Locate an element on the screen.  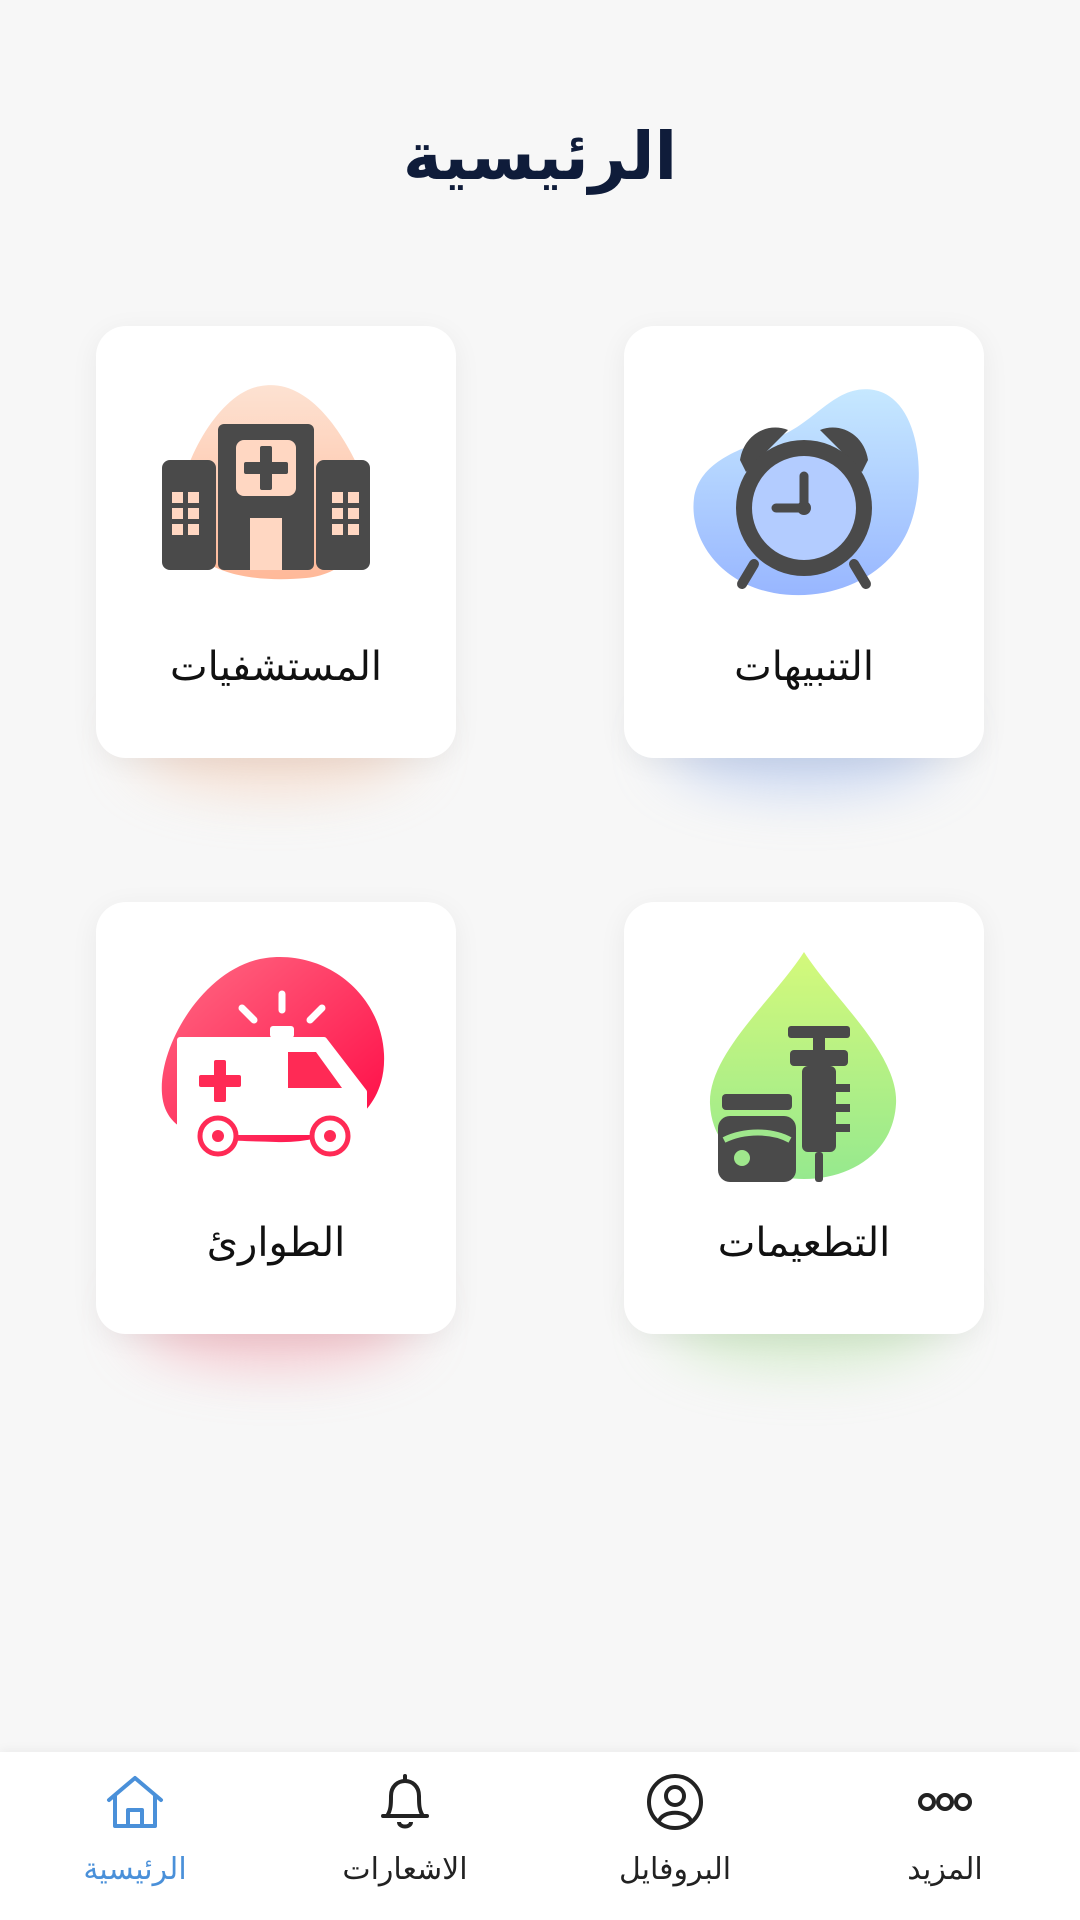
nav-home: الرئيسية is located at coordinates (135, 1836).